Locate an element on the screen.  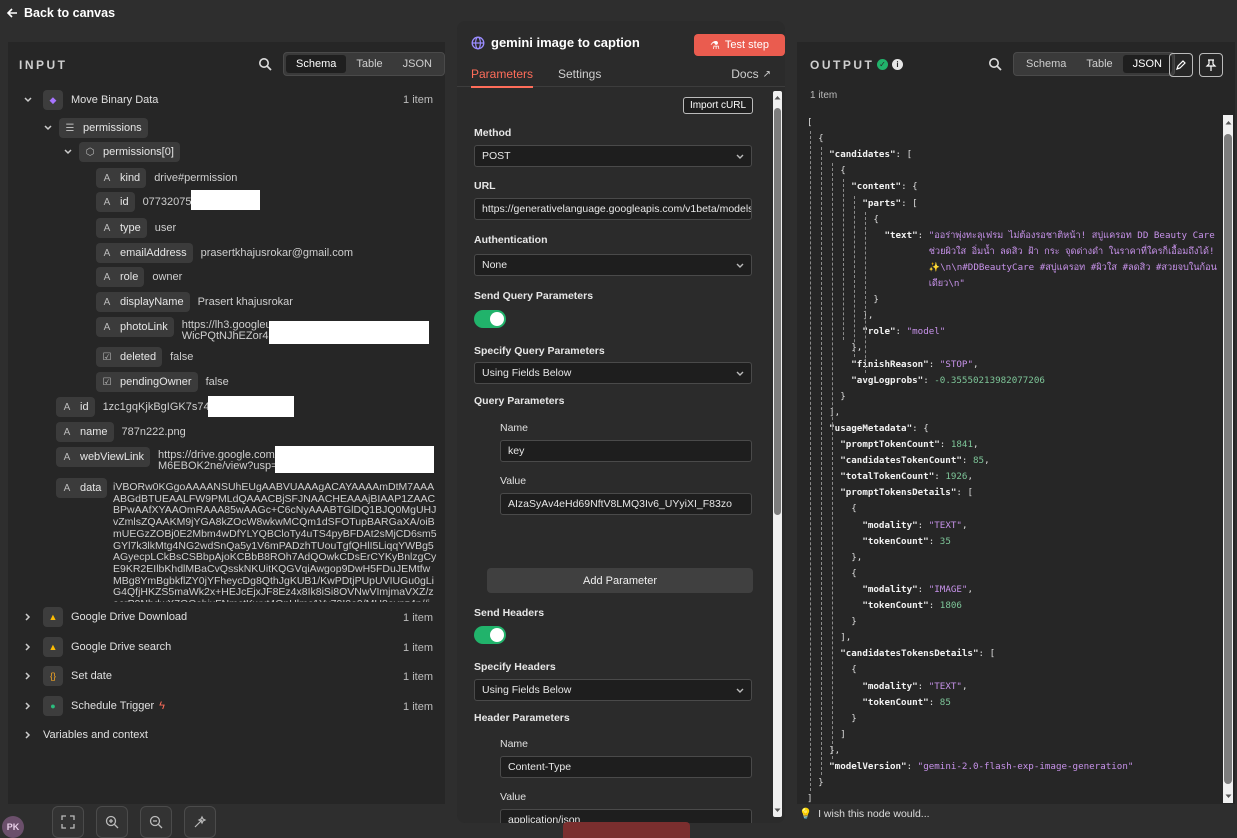
zoom-out-button is located at coordinates (156, 822).